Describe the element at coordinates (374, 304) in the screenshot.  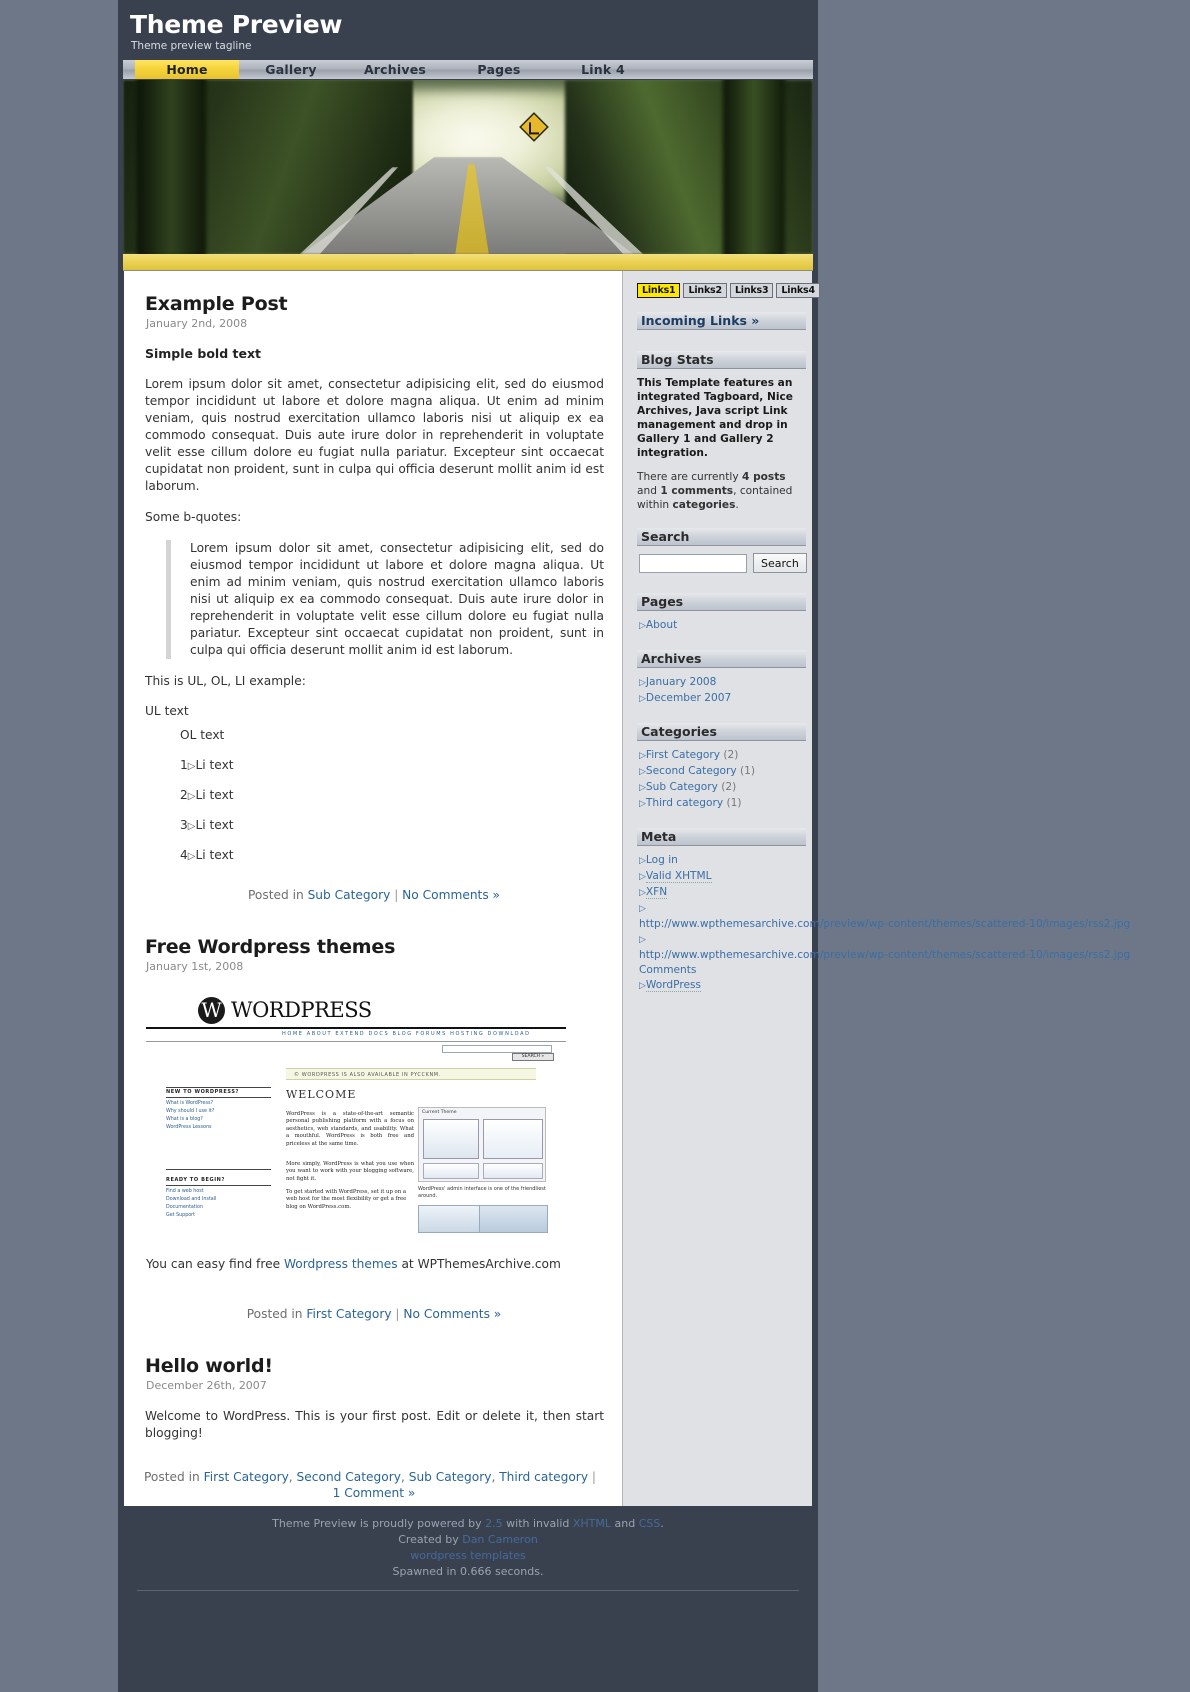
I see `post-title: Example Post` at that location.